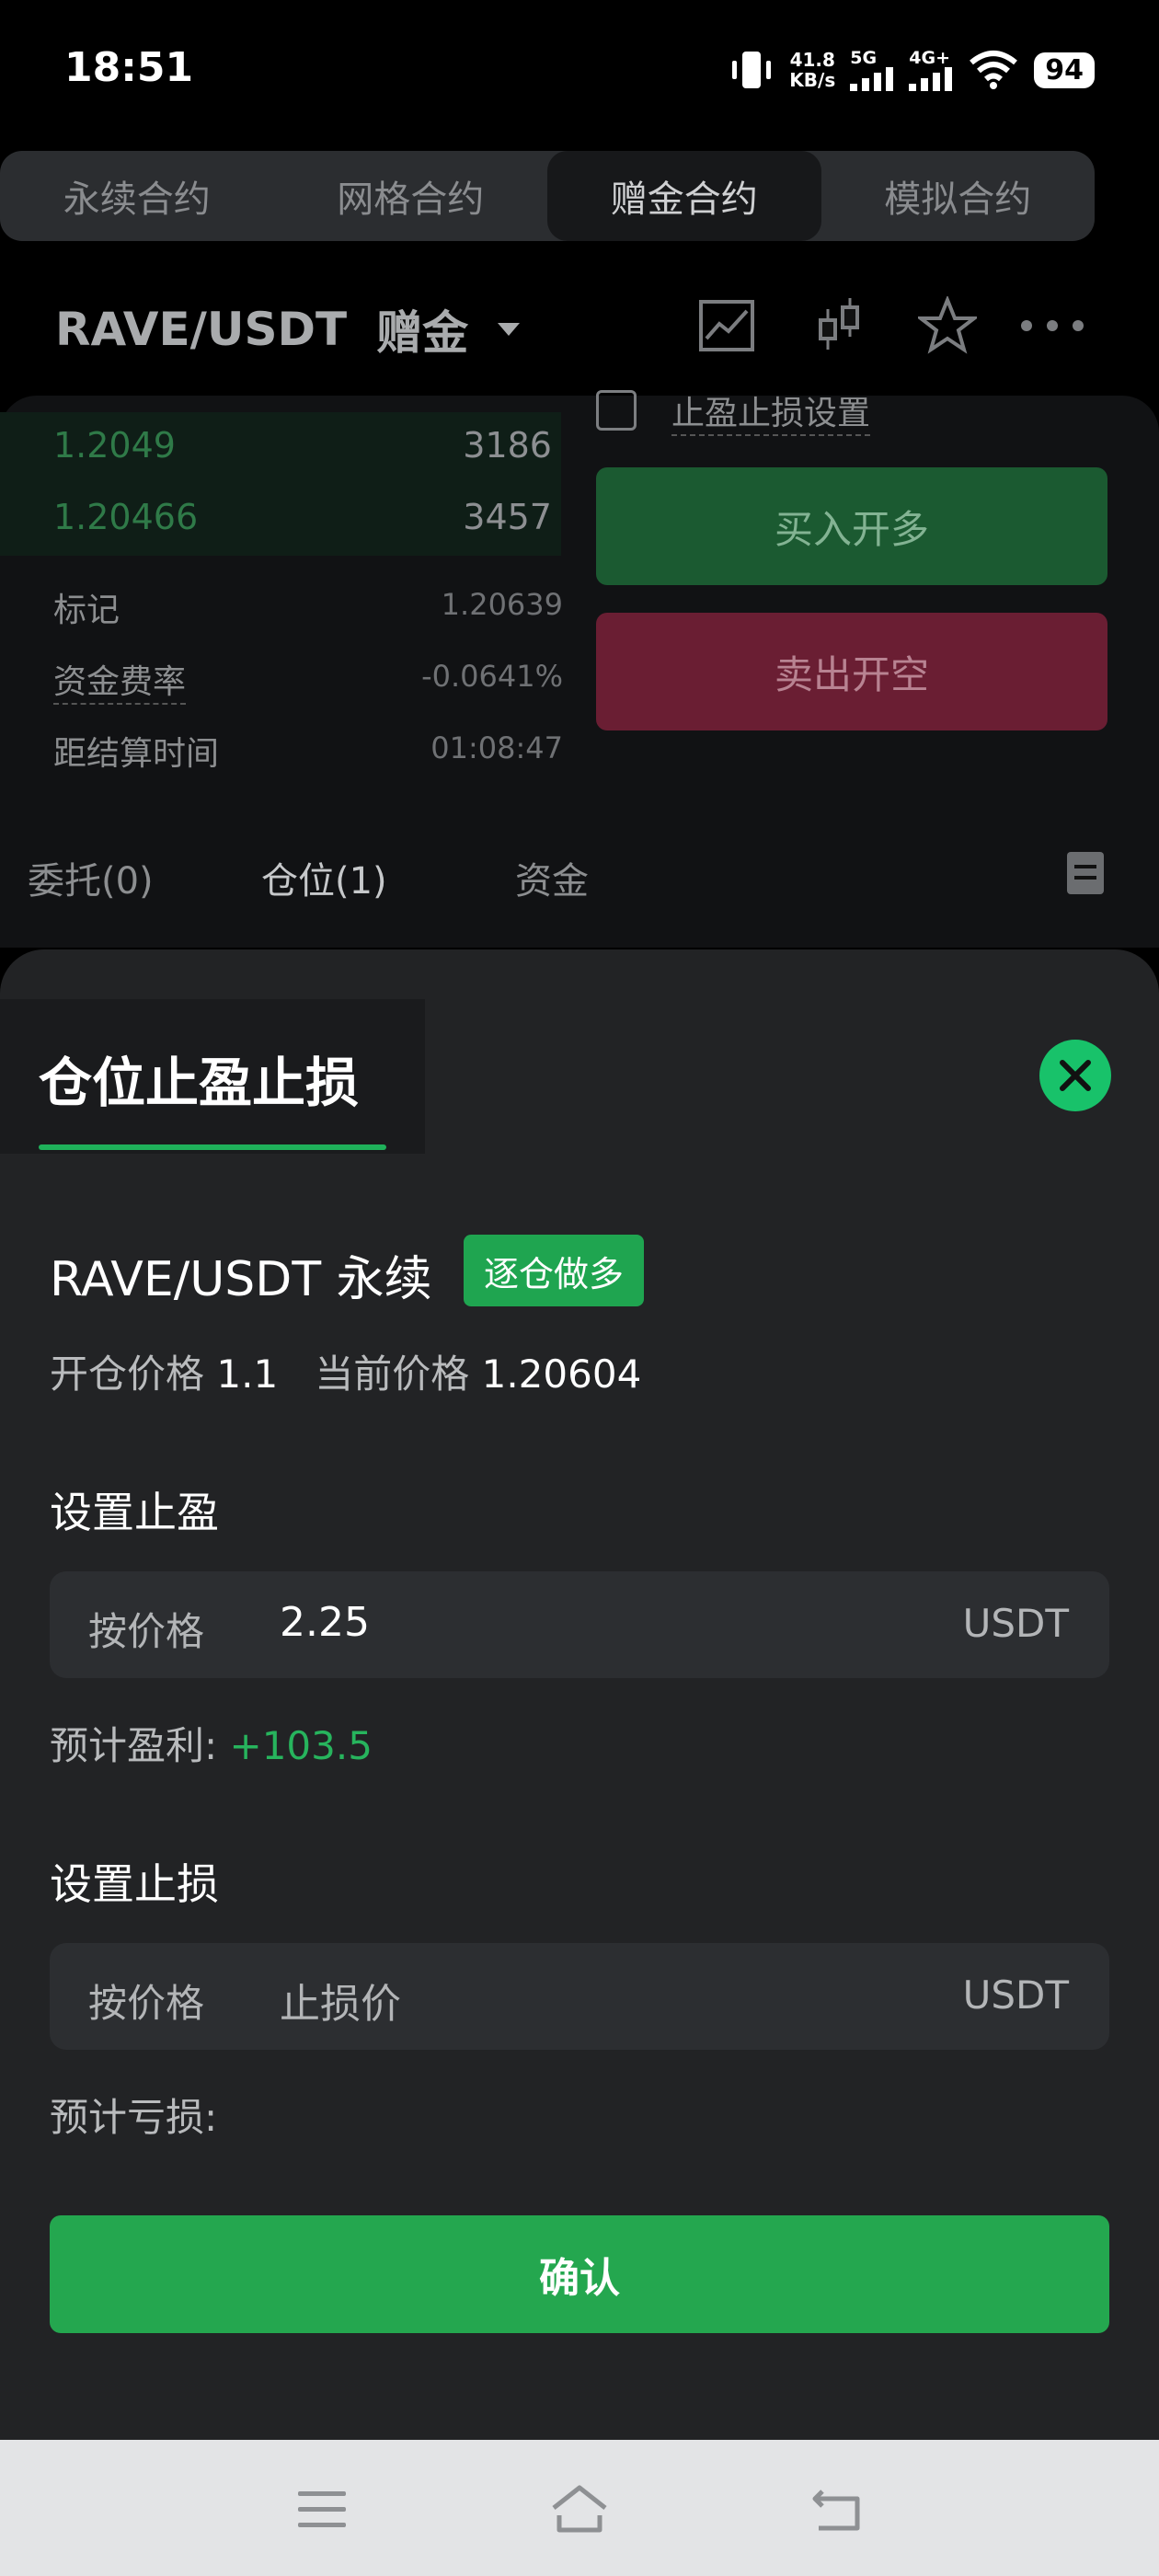  I want to click on net-speed-value: 41.8, so click(812, 60).